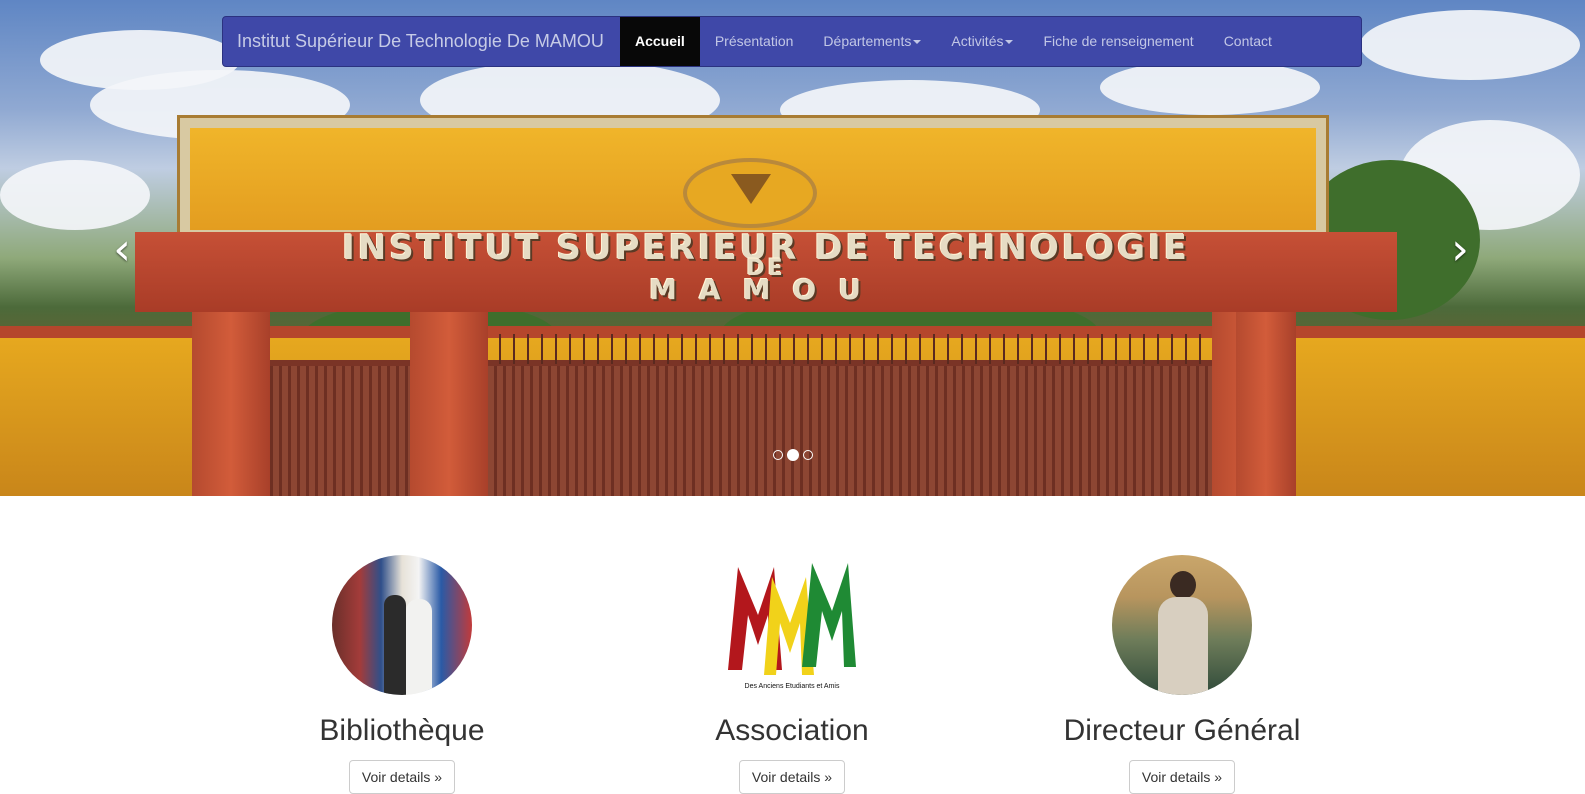 The image size is (1585, 794). Describe the element at coordinates (792, 730) in the screenshot. I see `feature-title: Association` at that location.